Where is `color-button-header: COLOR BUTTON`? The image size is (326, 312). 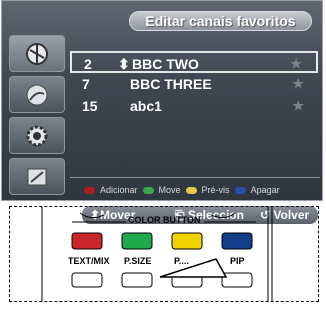
color-button-header: COLOR BUTTON is located at coordinates (164, 220).